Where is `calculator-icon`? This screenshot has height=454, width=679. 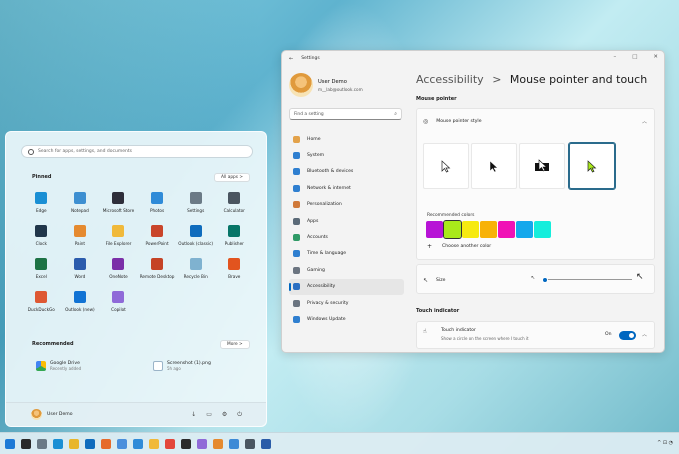
calculator-icon is located at coordinates (250, 443).